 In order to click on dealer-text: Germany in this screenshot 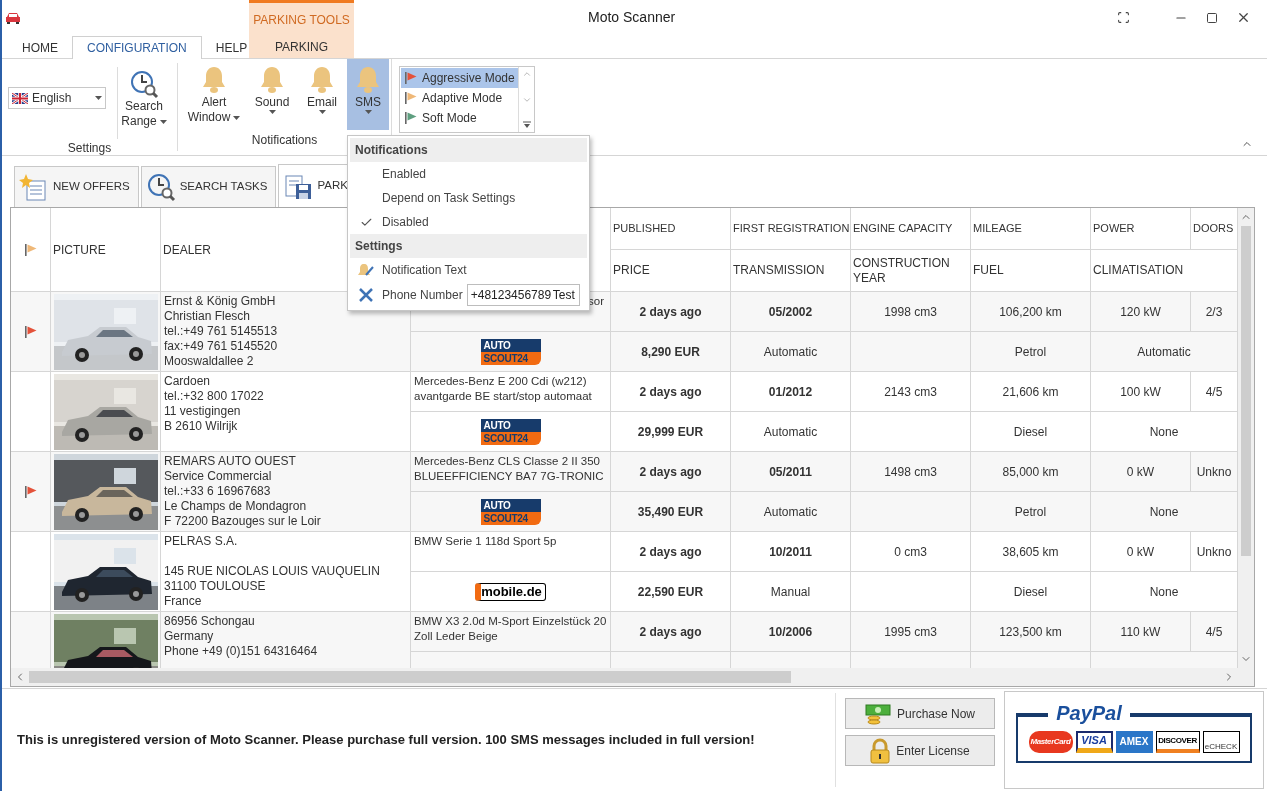, I will do `click(189, 636)`.